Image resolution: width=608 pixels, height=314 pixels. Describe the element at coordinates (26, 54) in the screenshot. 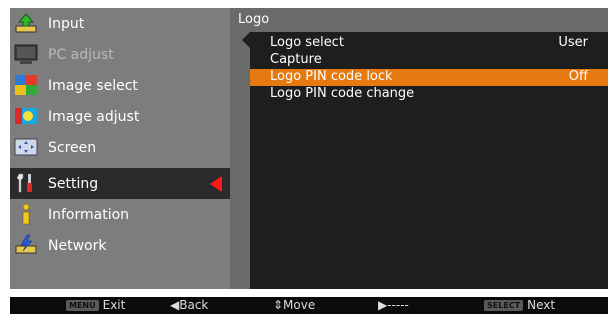

I see `pc-adjust-icon` at that location.